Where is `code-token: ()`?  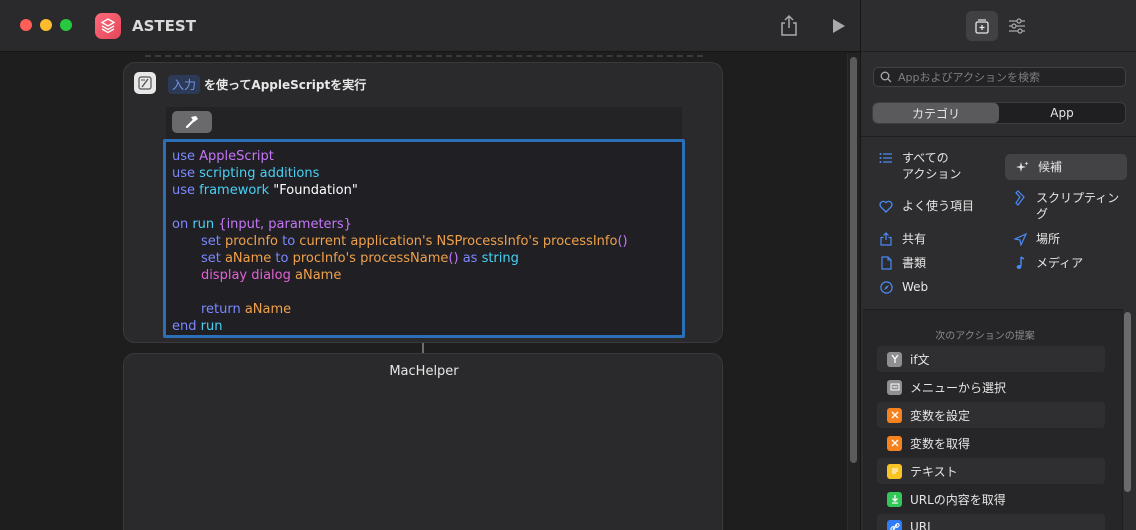
code-token: () is located at coordinates (622, 241).